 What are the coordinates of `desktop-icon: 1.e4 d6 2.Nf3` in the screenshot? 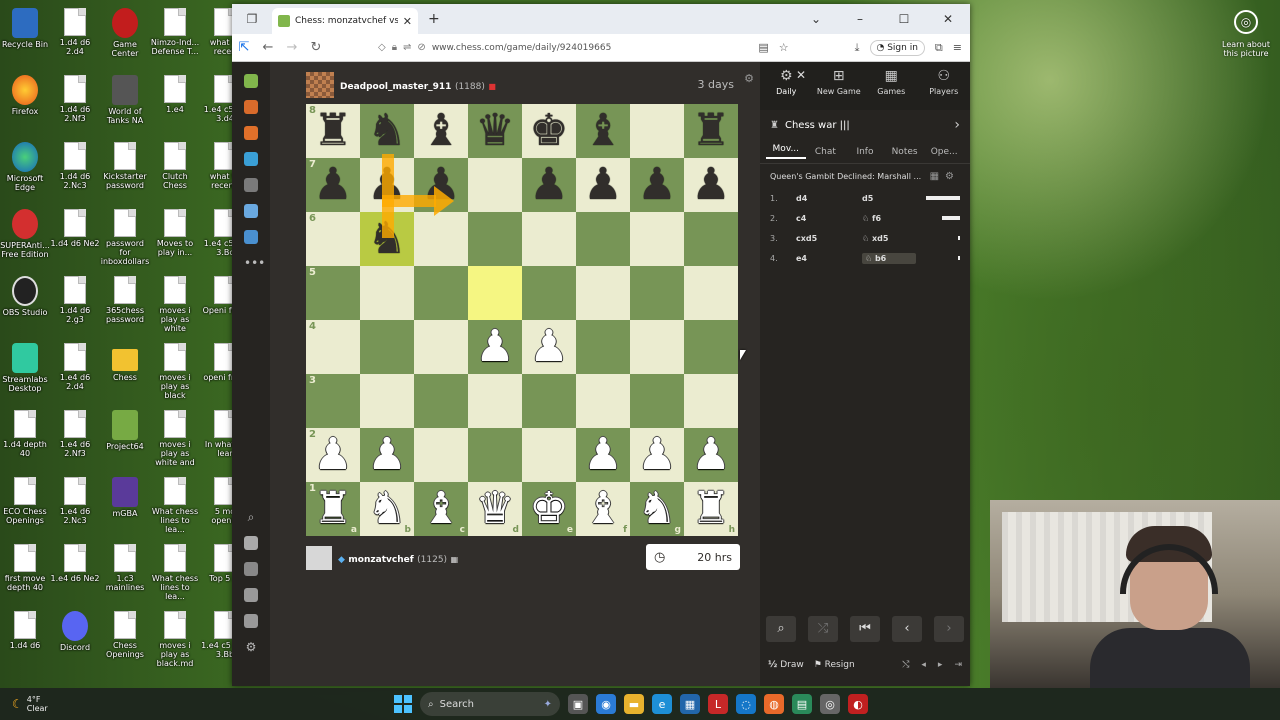 It's located at (75, 434).